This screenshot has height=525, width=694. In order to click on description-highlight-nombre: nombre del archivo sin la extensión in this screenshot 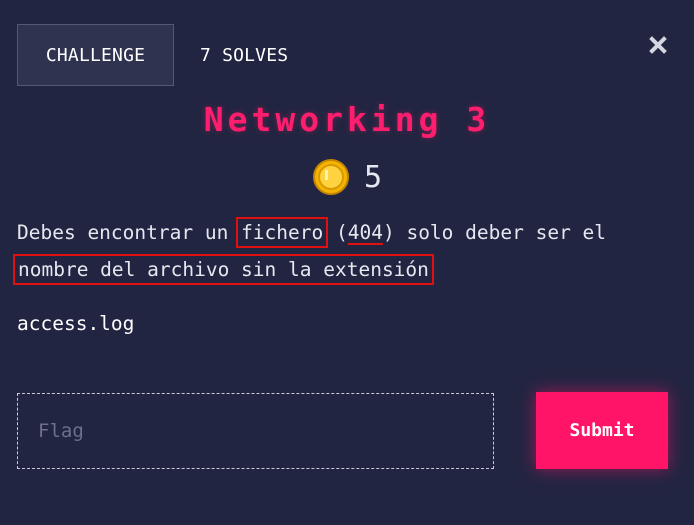, I will do `click(223, 269)`.